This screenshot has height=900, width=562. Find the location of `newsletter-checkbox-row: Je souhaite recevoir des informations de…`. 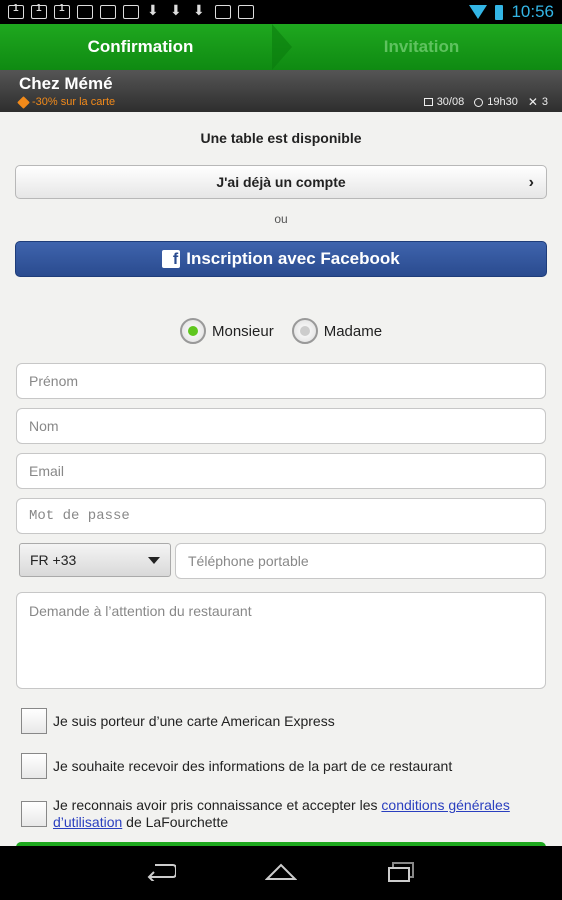

newsletter-checkbox-row: Je souhaite recevoir des informations de… is located at coordinates (236, 766).